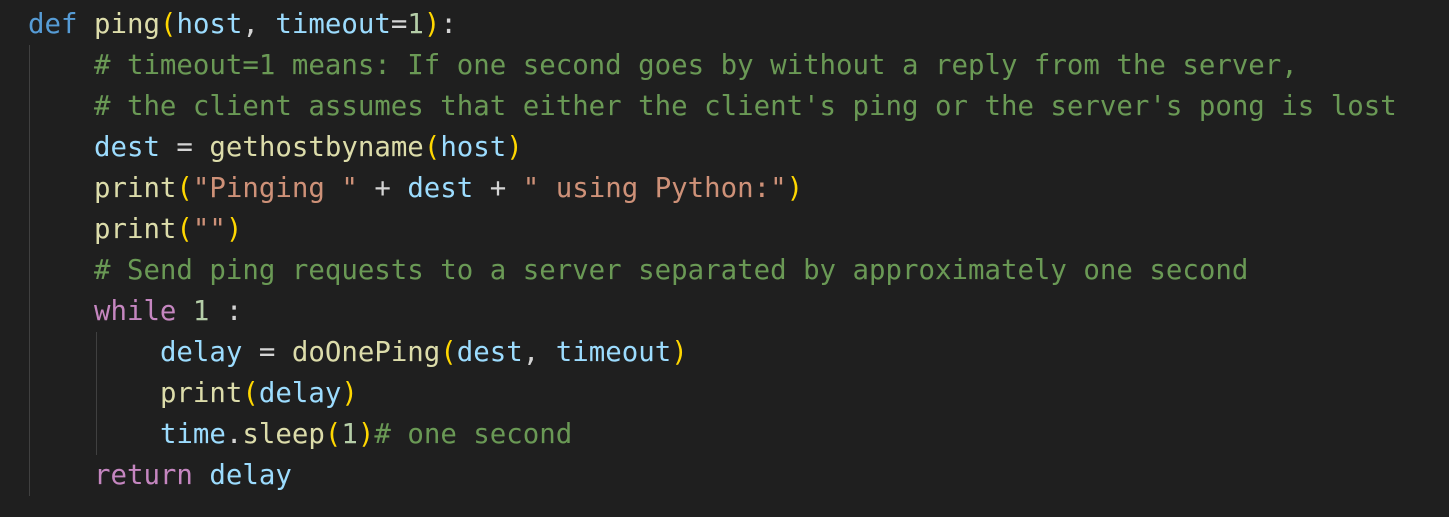 Image resolution: width=1449 pixels, height=517 pixels. Describe the element at coordinates (275, 188) in the screenshot. I see `code-token: "Pinging "` at that location.